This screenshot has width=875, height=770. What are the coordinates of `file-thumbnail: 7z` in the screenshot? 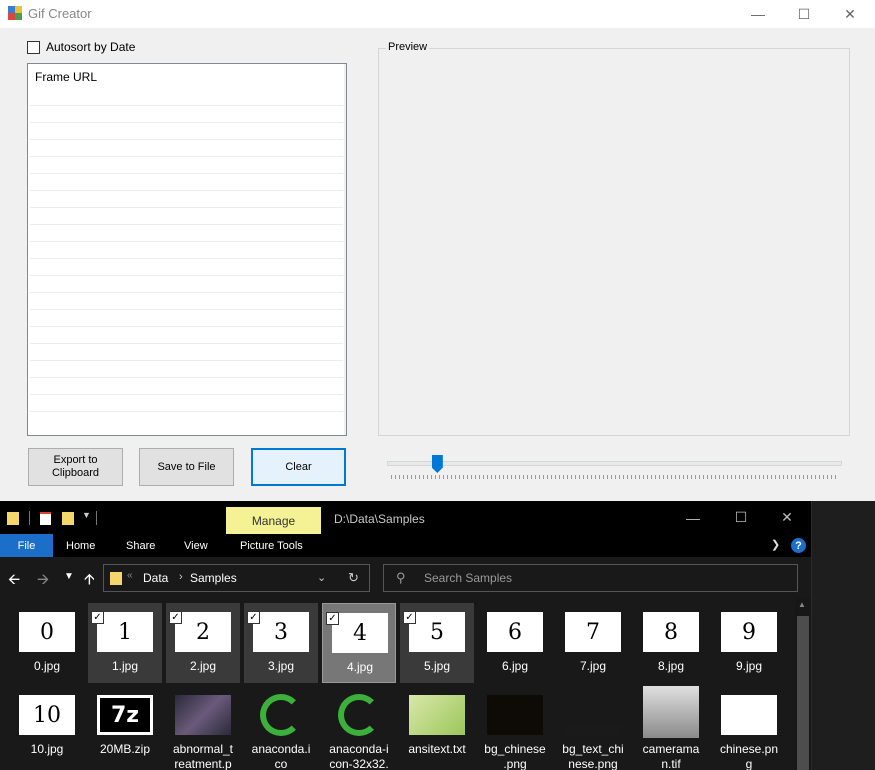 It's located at (125, 715).